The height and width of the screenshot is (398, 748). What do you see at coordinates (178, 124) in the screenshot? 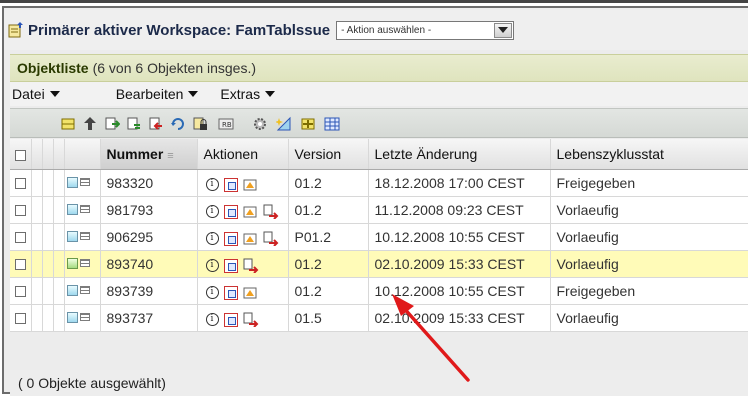
I see `refresh-icon` at bounding box center [178, 124].